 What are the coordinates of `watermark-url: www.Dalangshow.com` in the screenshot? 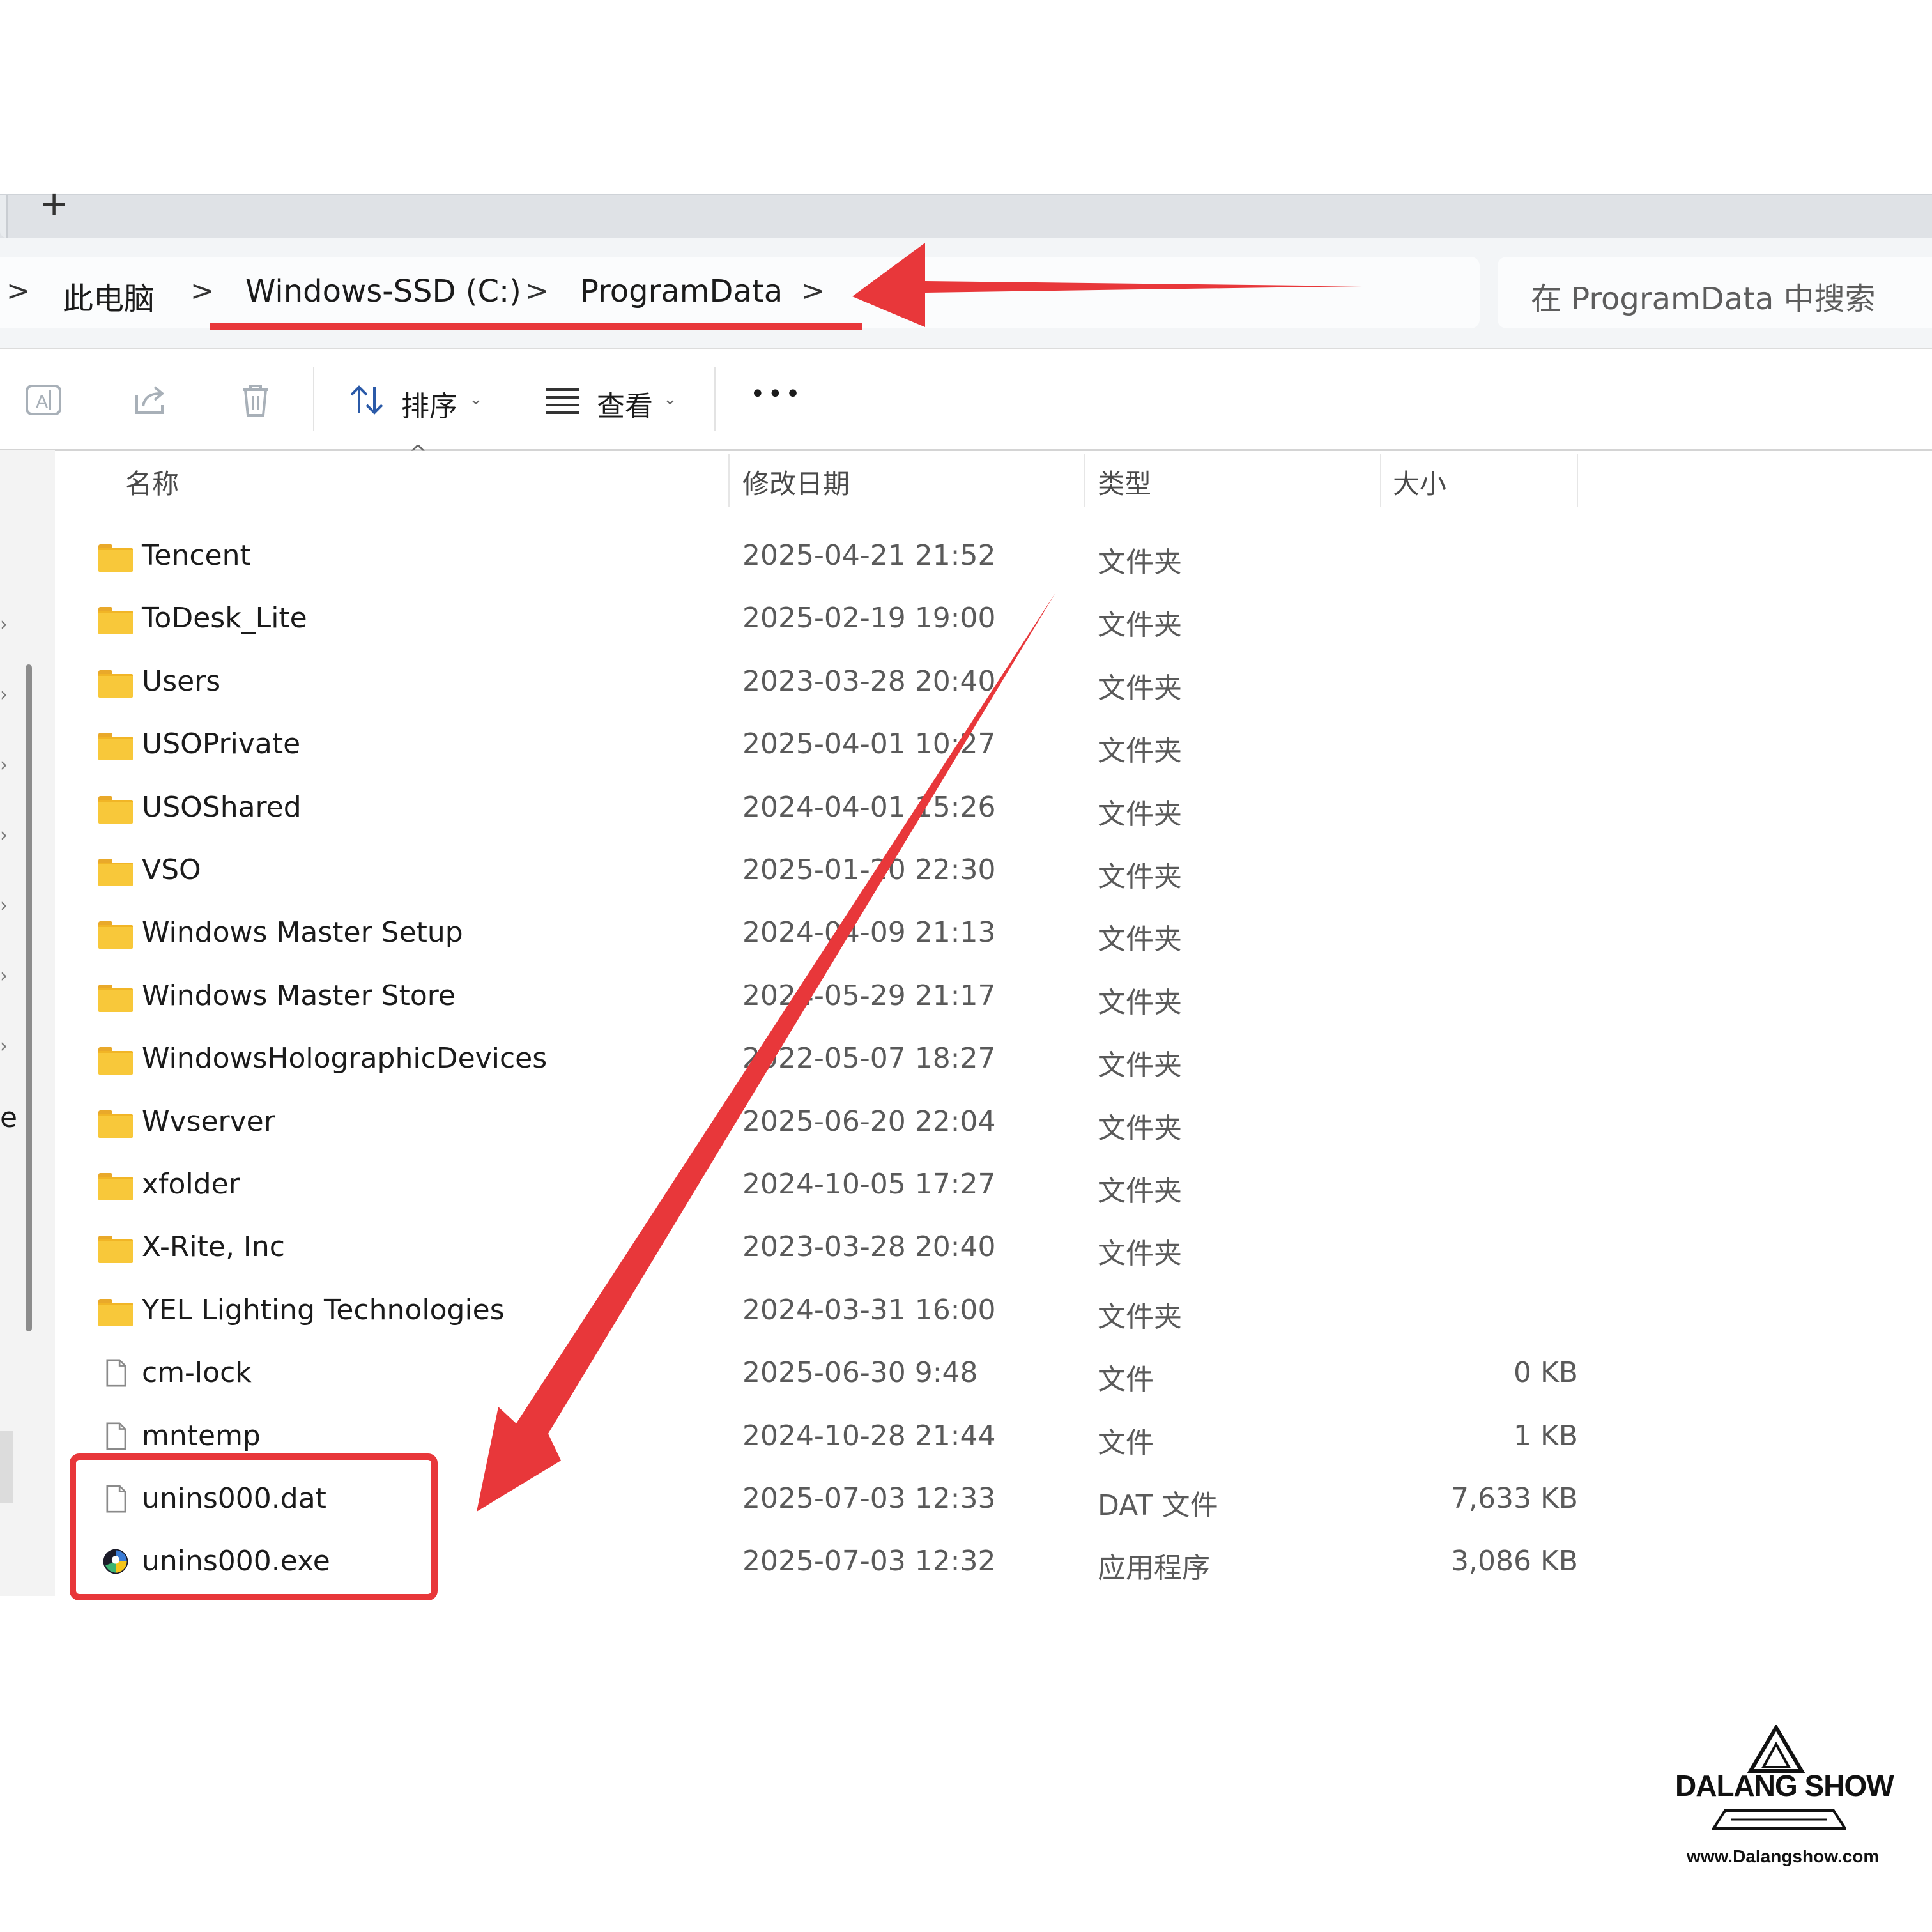 It's located at (1783, 1856).